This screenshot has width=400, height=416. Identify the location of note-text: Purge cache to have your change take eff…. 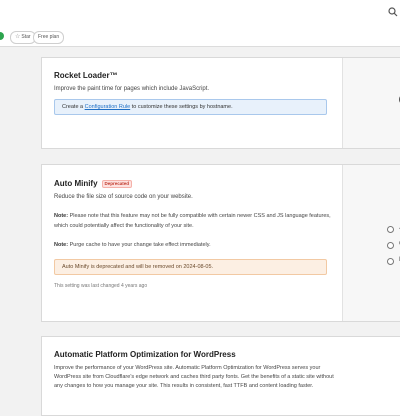
(139, 245).